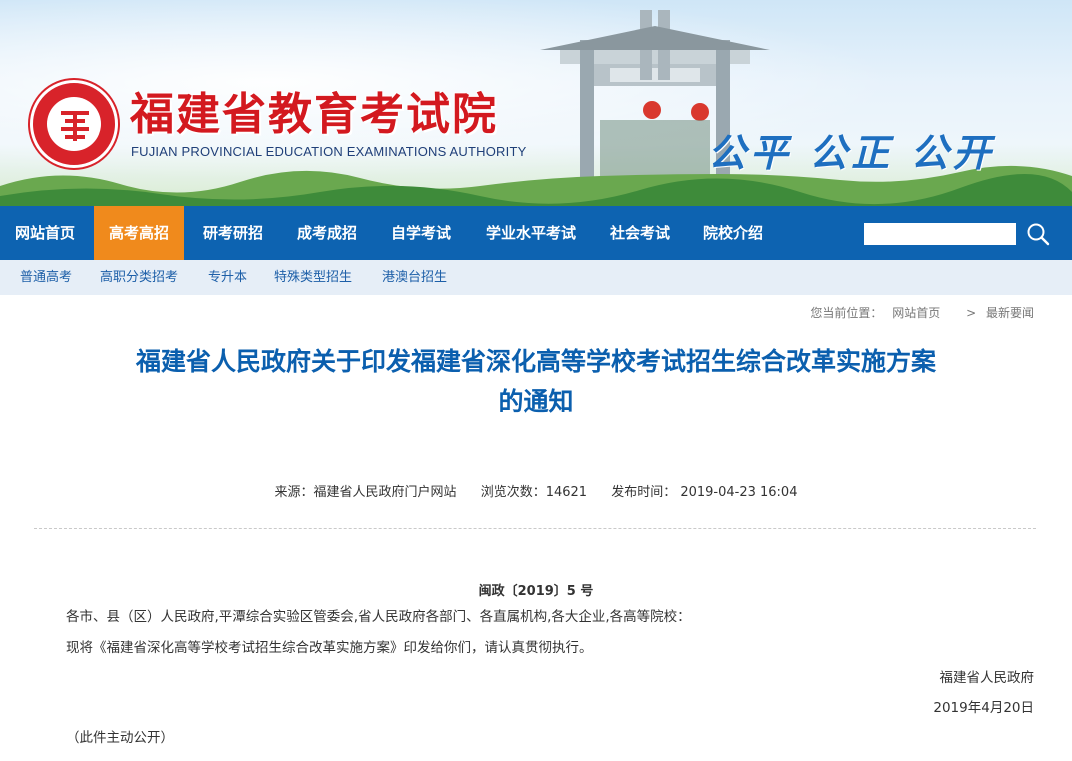 This screenshot has height=761, width=1072. Describe the element at coordinates (329, 648) in the screenshot. I see `document-body: 现将《福建省深化高等学校考试招生综合改革实施方案》印发给你们，请认真贯彻执行。` at that location.